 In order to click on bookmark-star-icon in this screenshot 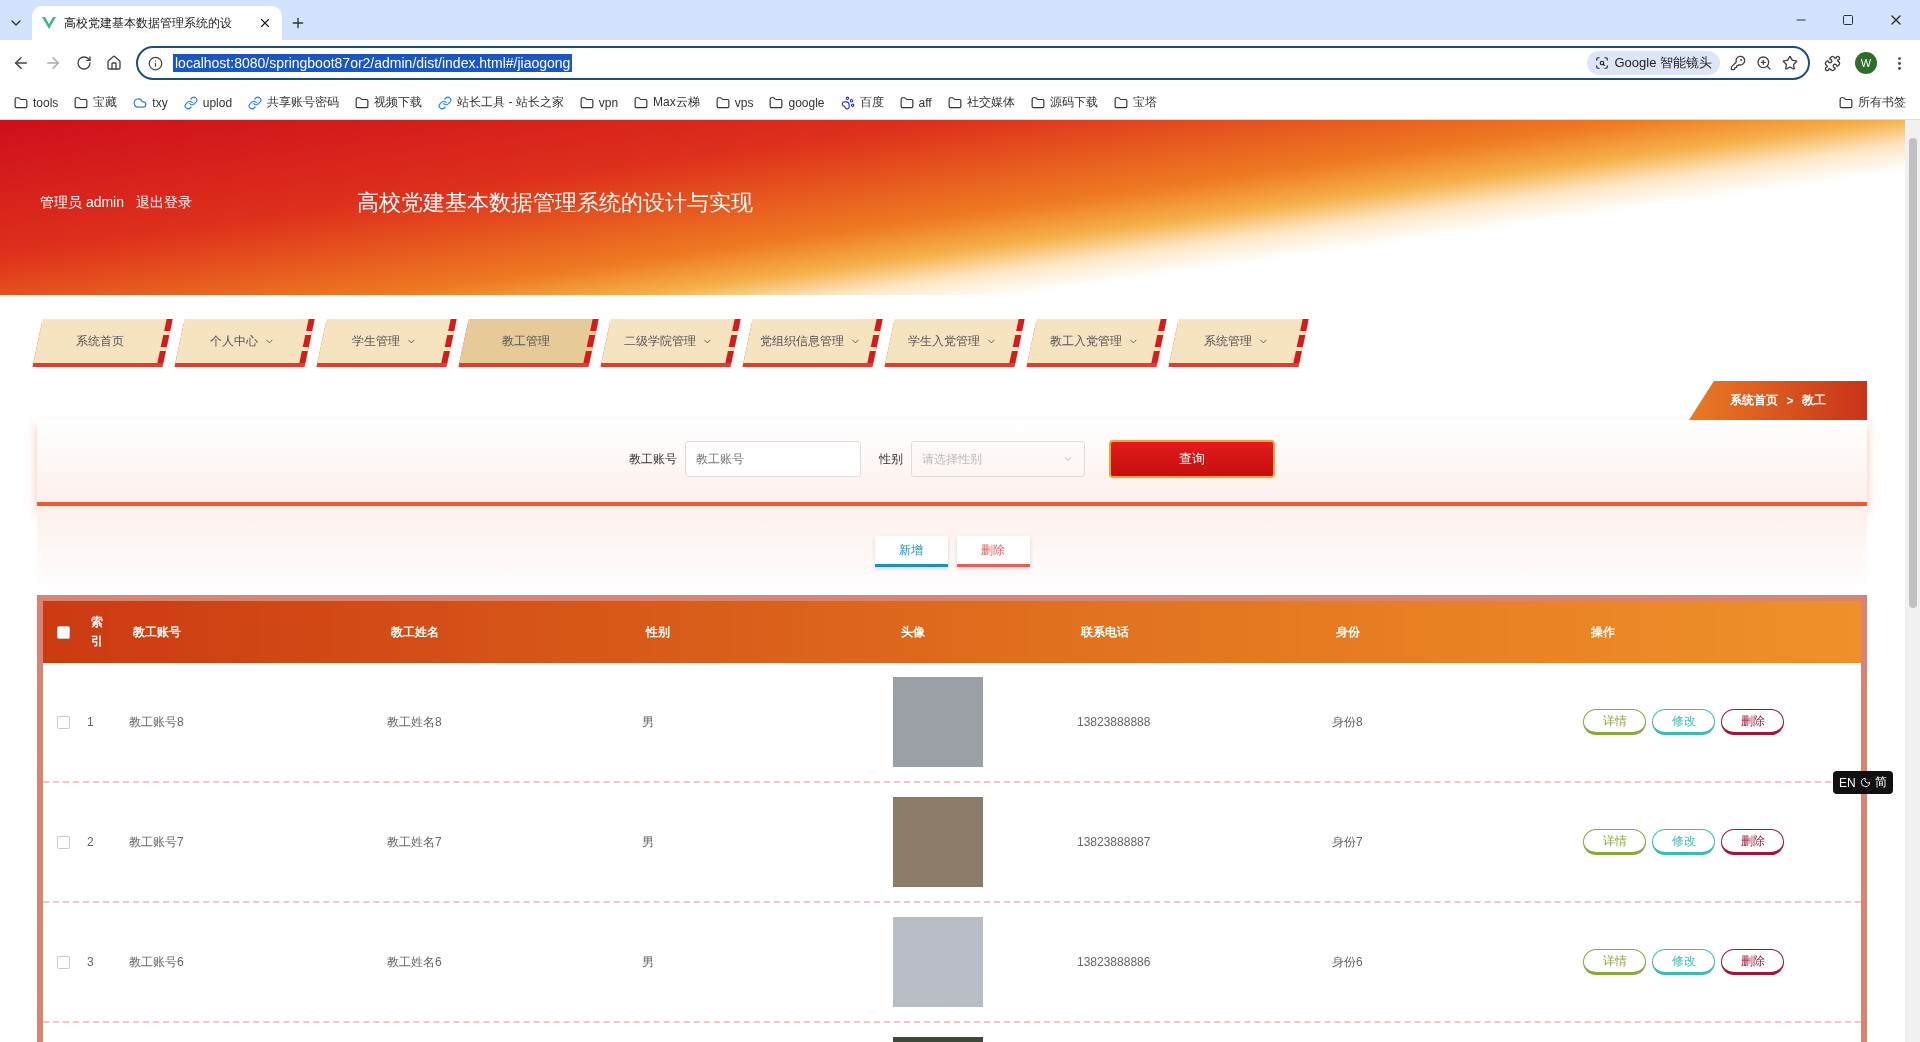, I will do `click(1790, 63)`.